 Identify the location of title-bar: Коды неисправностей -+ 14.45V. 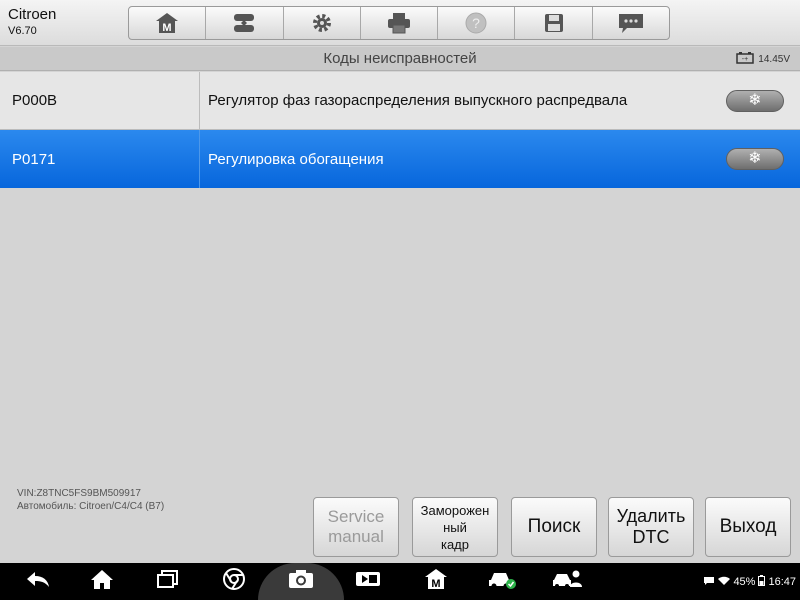
(400, 59).